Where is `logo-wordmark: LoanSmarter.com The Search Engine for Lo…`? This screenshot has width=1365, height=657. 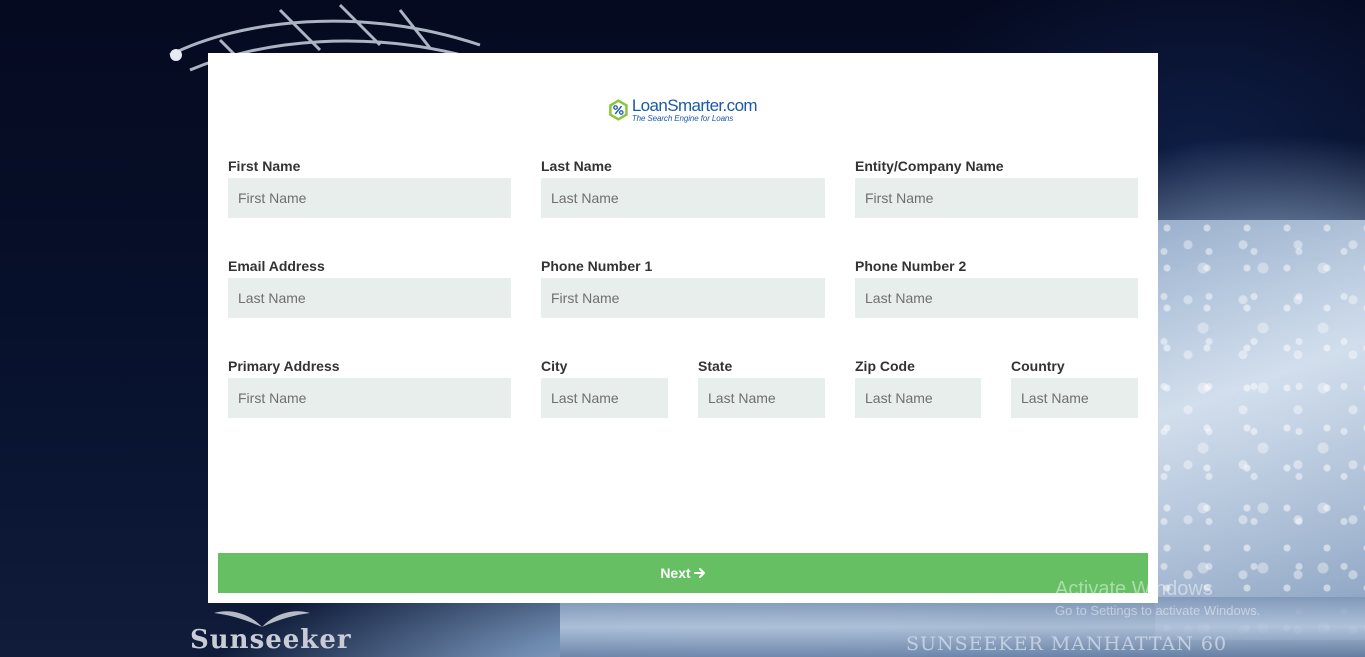
logo-wordmark: LoanSmarter.com The Search Engine for Lo… is located at coordinates (694, 109).